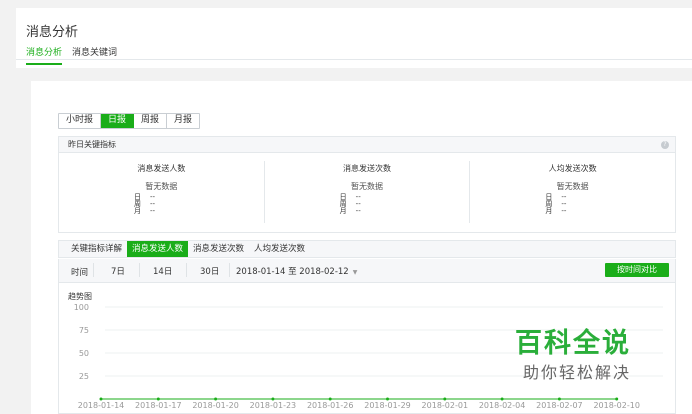 The width and height of the screenshot is (692, 414). What do you see at coordinates (84, 376) in the screenshot?
I see `y-tick-label: 25` at bounding box center [84, 376].